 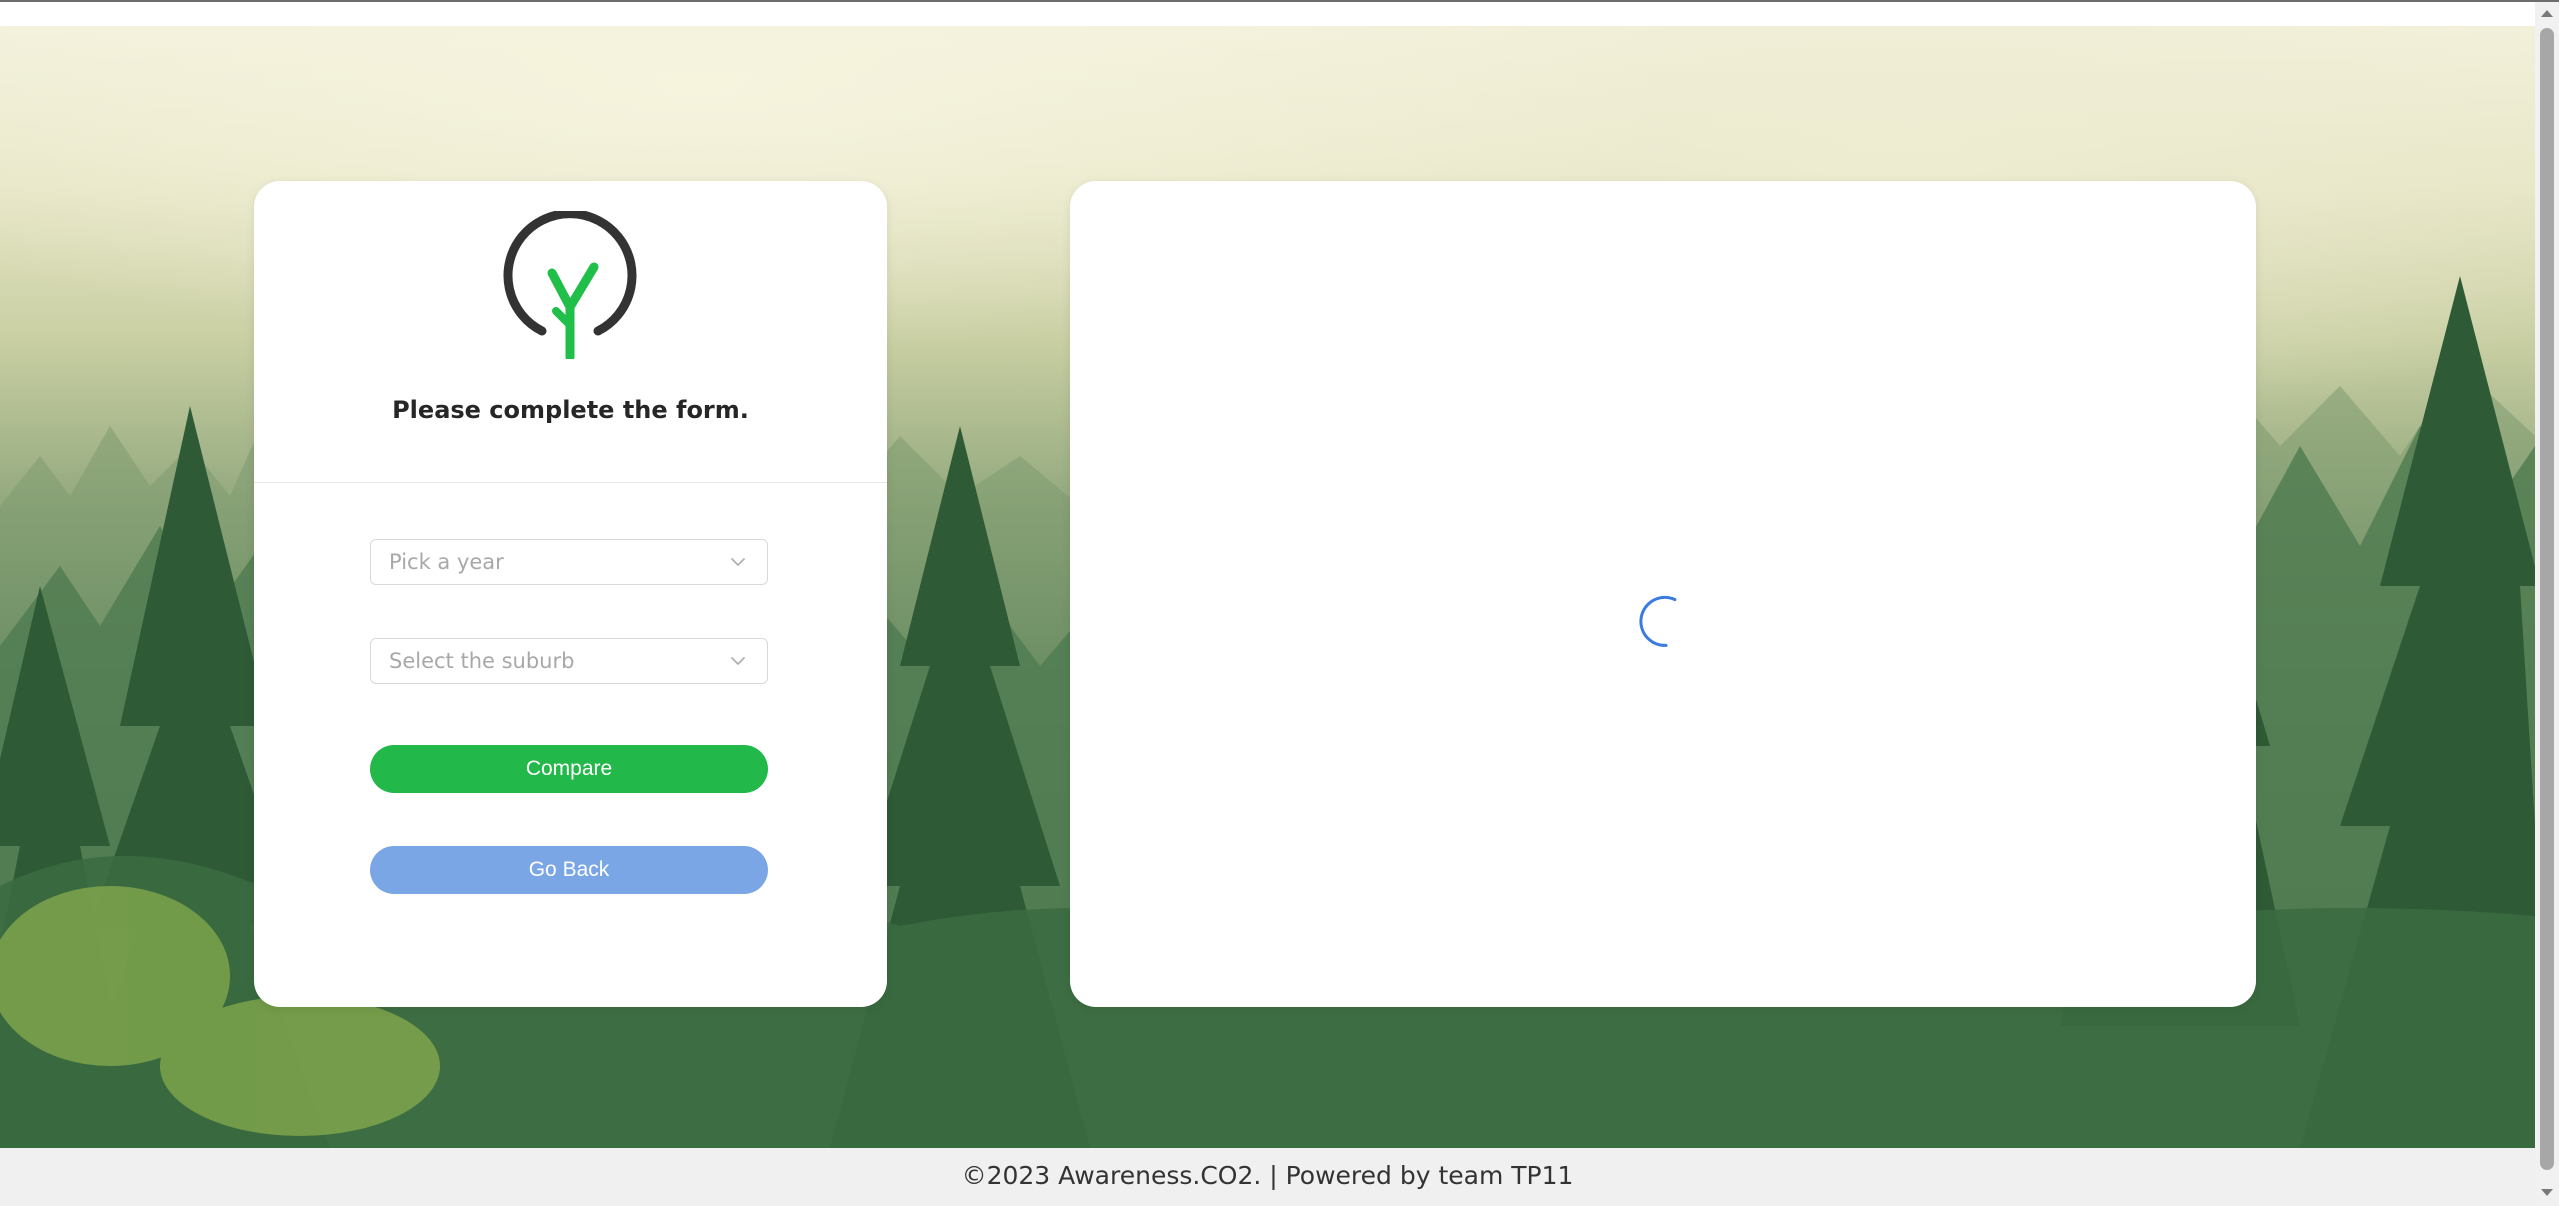 What do you see at coordinates (569, 870) in the screenshot?
I see `go-back-button: Go Back` at bounding box center [569, 870].